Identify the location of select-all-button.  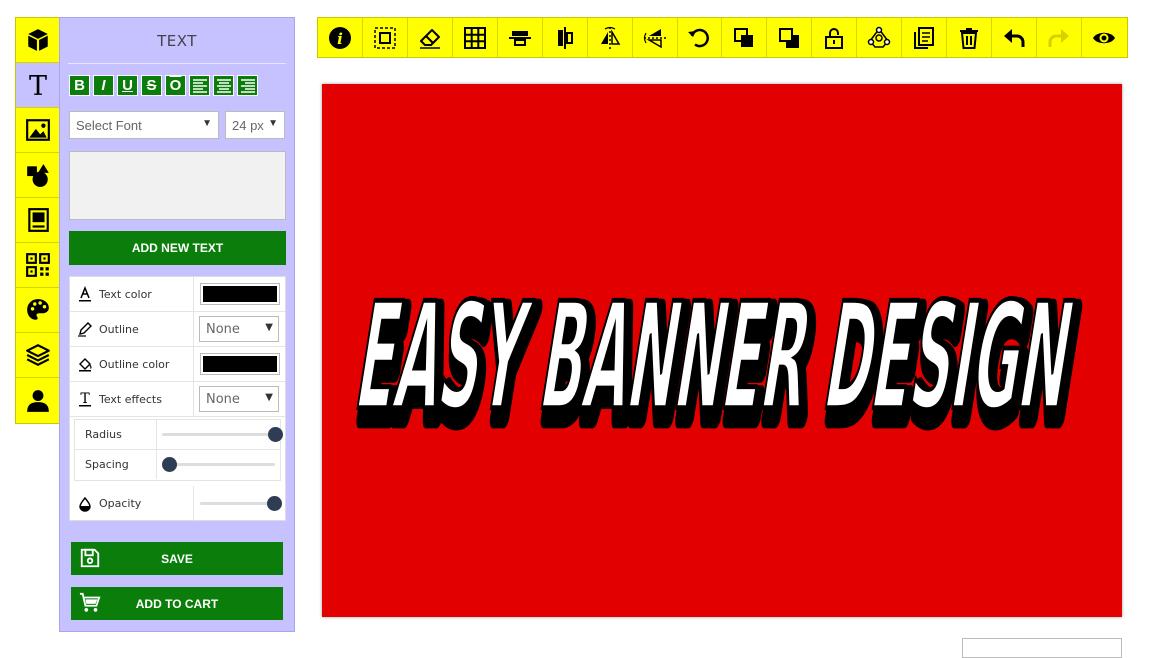
(385, 37).